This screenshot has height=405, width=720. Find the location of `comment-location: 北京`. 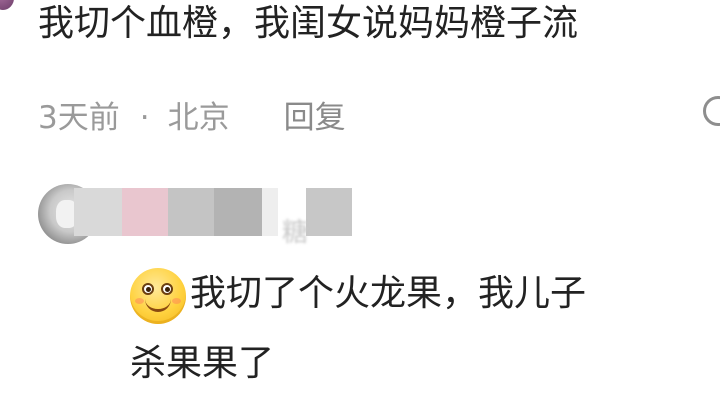

comment-location: 北京 is located at coordinates (198, 118).